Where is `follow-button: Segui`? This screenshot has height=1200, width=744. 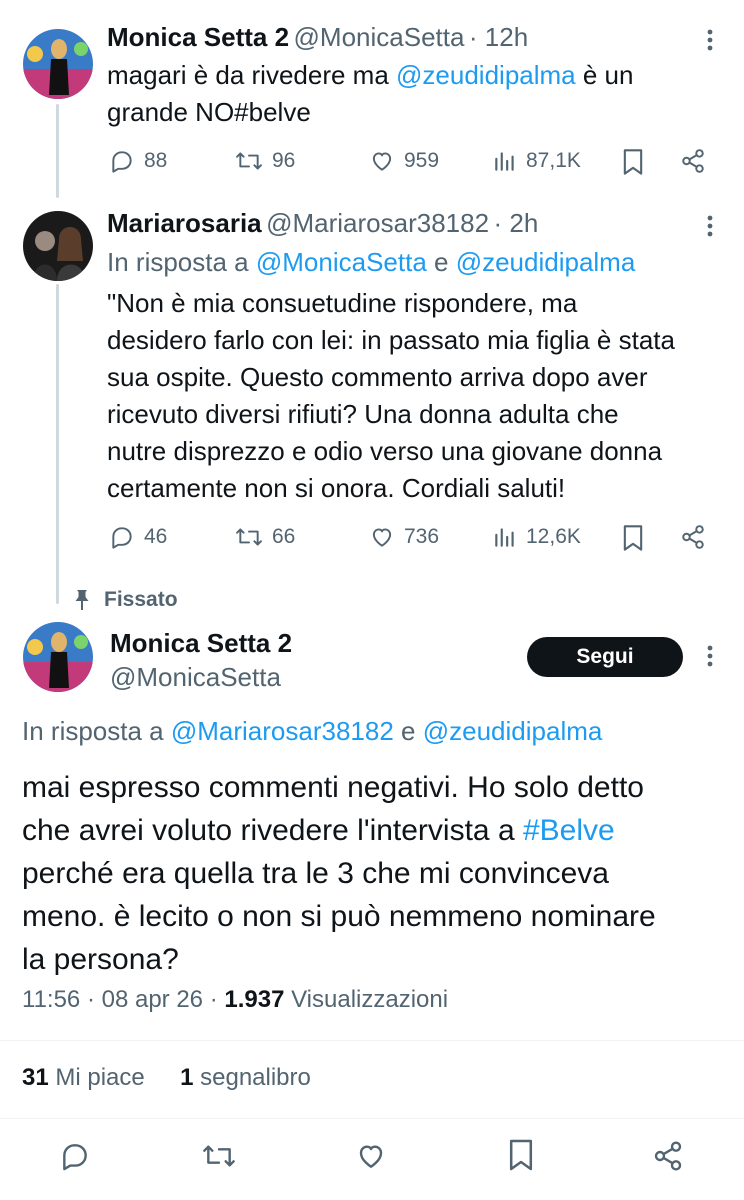
follow-button: Segui is located at coordinates (605, 657).